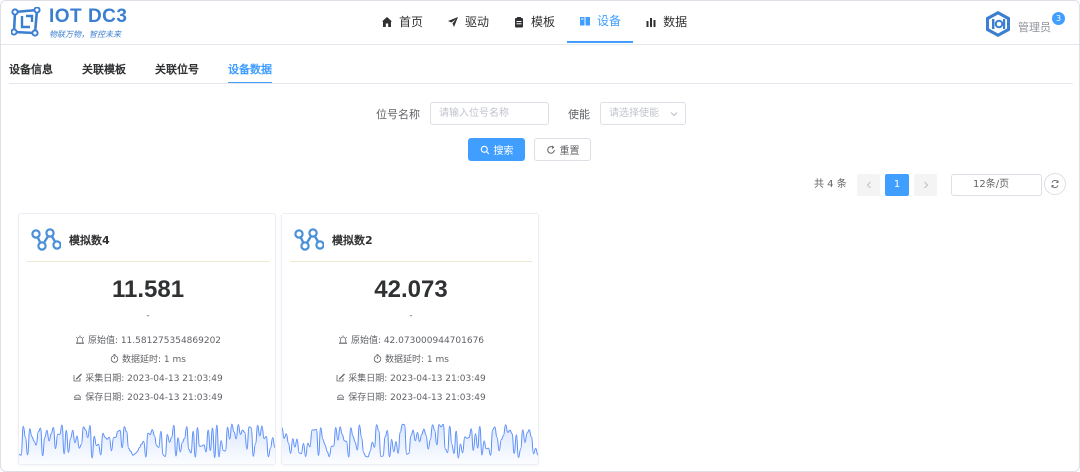  I want to click on paper-plane-icon, so click(453, 22).